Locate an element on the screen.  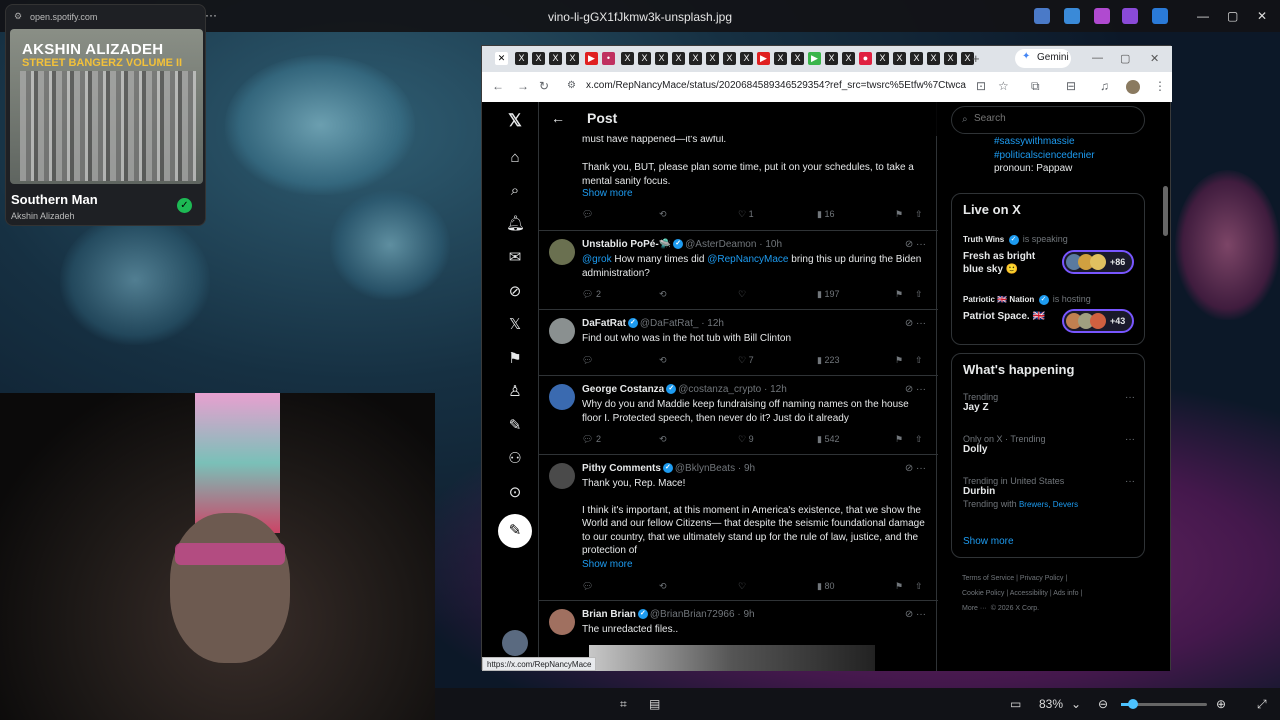
bookmarks-icon: ⚑ is located at coordinates (515, 359).